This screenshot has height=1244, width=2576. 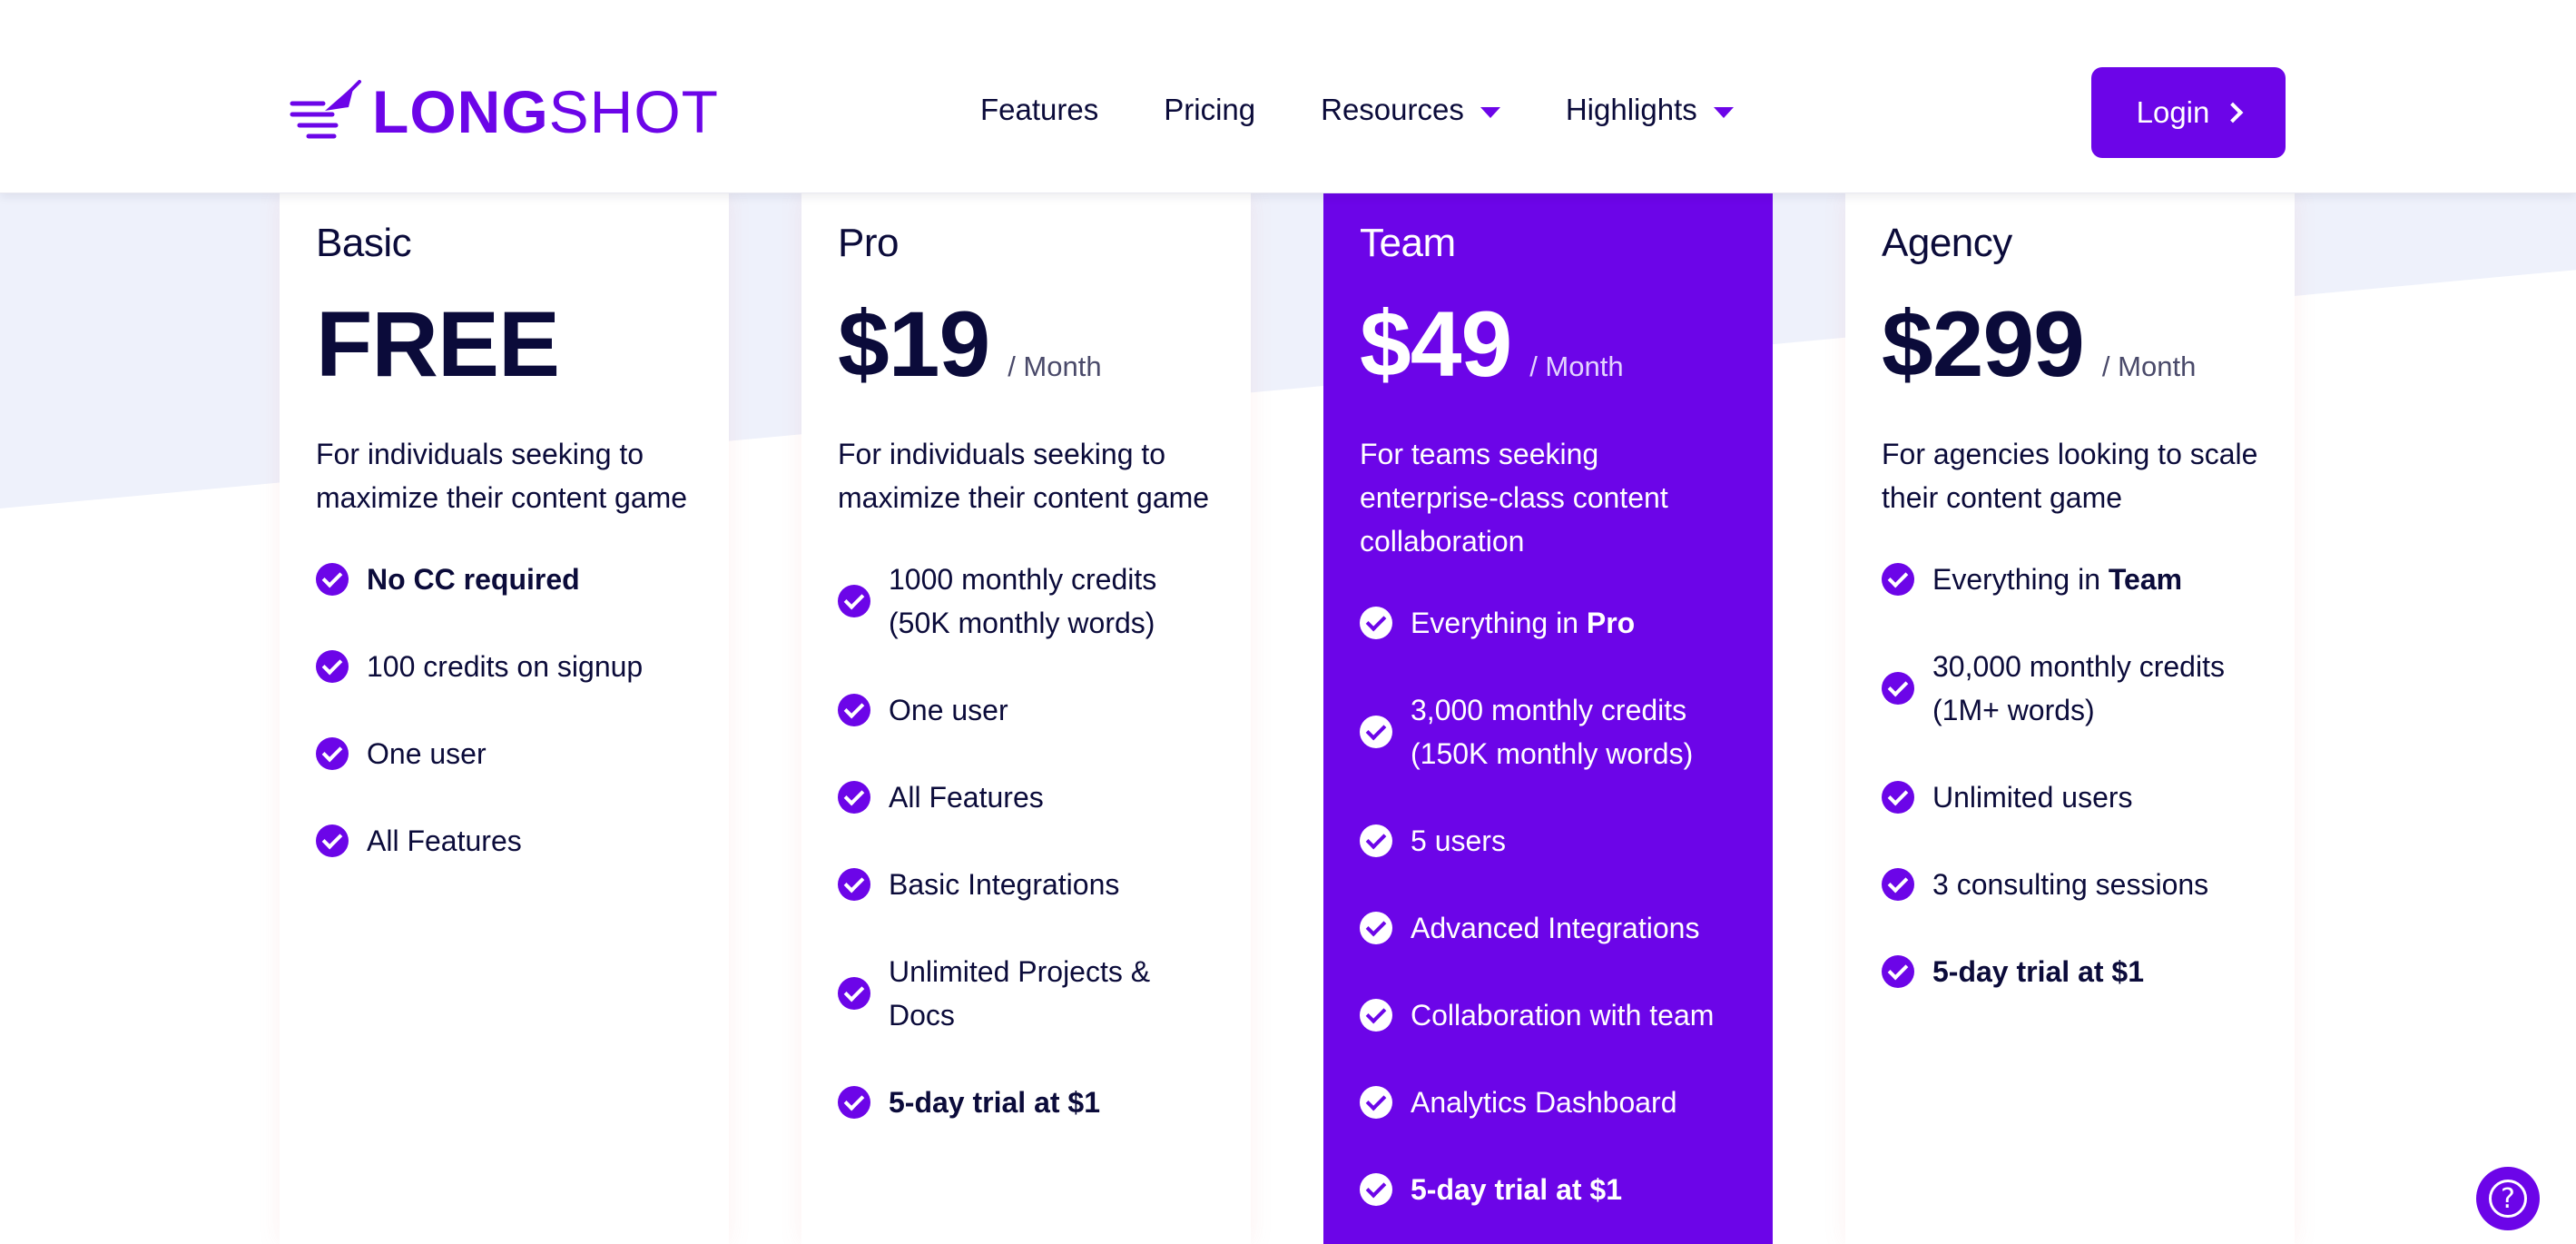 I want to click on feature-item: Collaboration with team, so click(x=1548, y=1015).